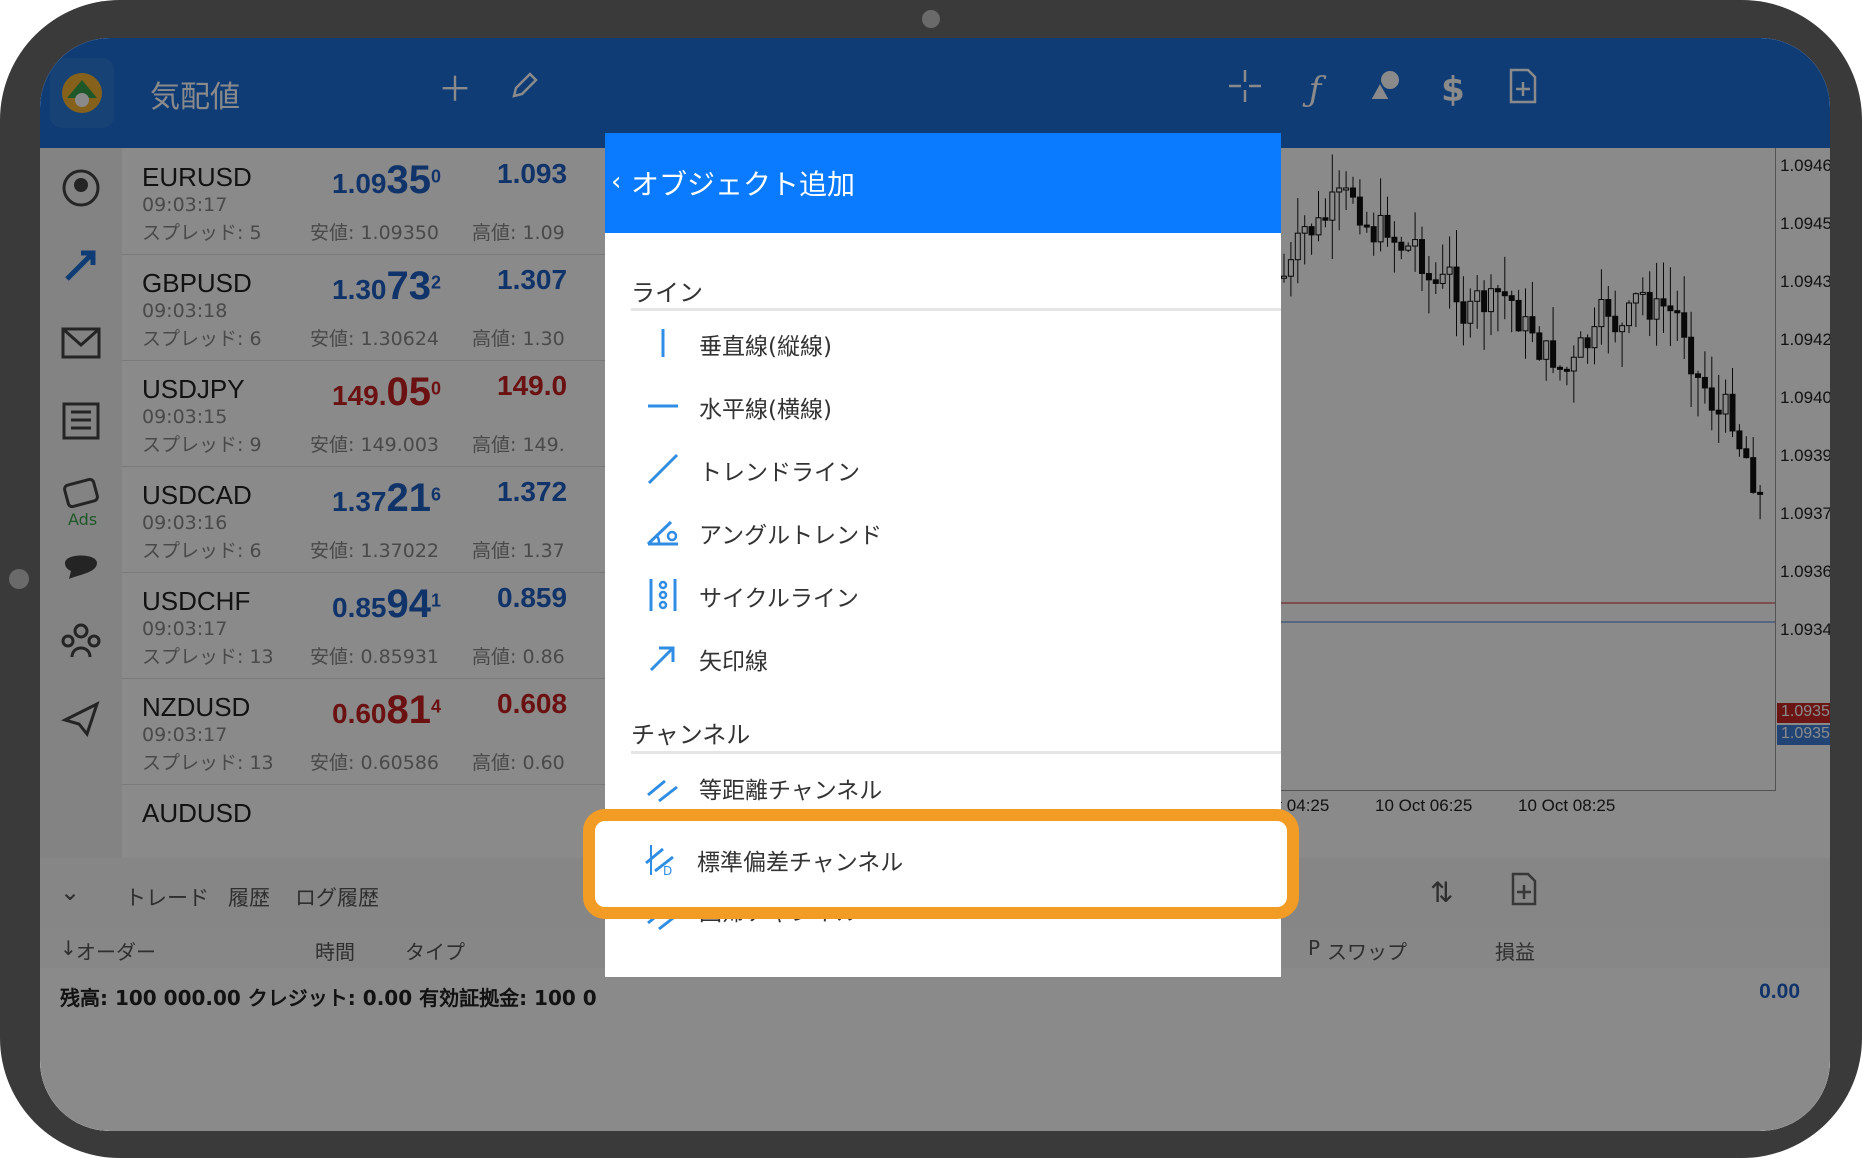 The width and height of the screenshot is (1862, 1158). I want to click on col-time: 時間, so click(335, 950).